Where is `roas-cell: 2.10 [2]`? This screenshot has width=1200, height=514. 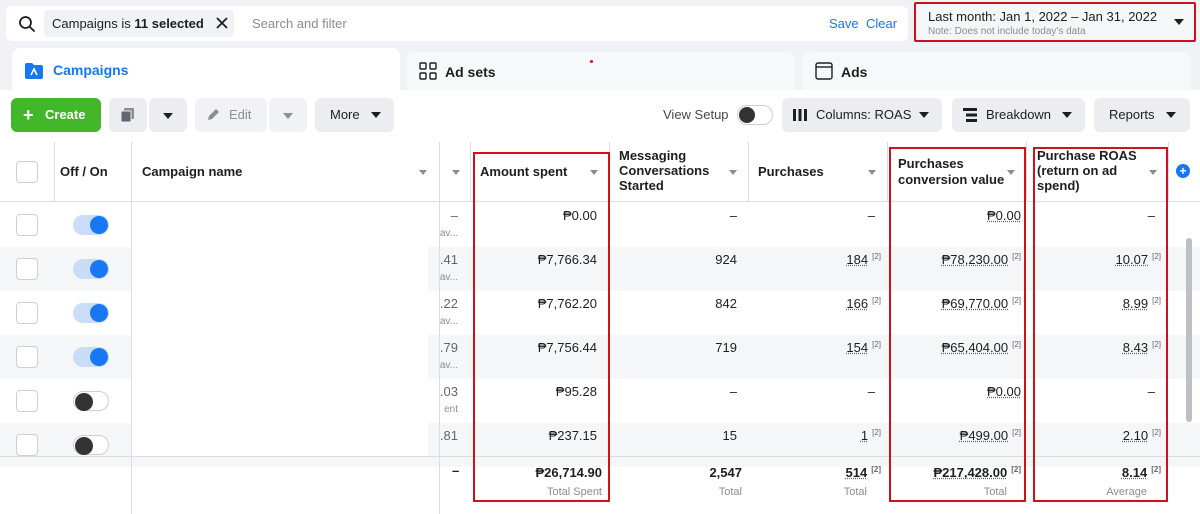 roas-cell: 2.10 [2] is located at coordinates (1094, 435).